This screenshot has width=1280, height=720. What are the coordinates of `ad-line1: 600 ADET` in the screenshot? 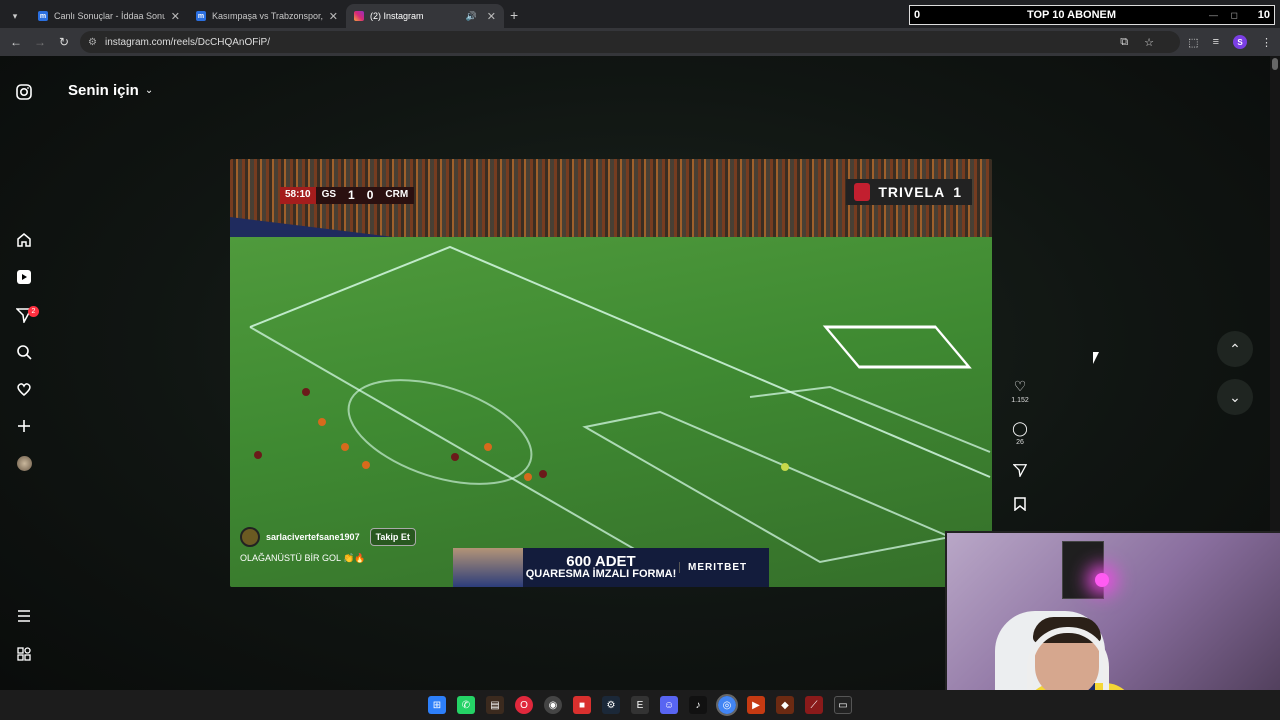 It's located at (601, 561).